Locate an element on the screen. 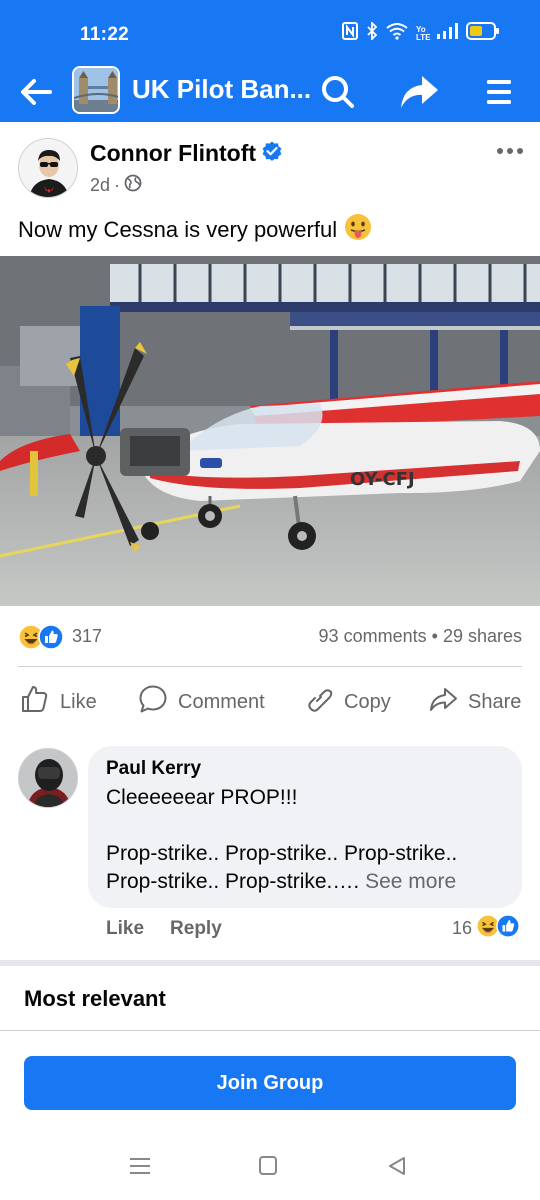 This screenshot has height=1200, width=540. post-time: 2d is located at coordinates (100, 185).